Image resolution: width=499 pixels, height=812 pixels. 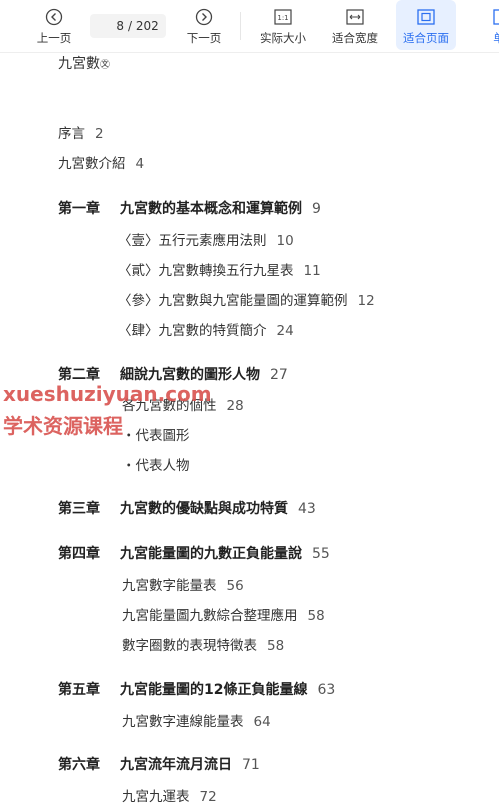 I want to click on chevron-right-circle-icon, so click(x=204, y=17).